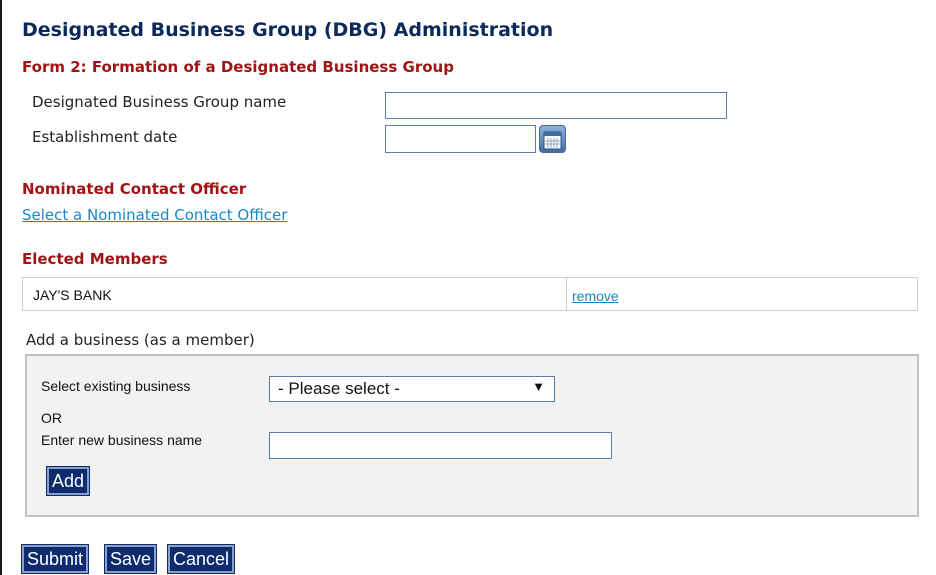 The width and height of the screenshot is (936, 575). I want to click on submit-button: Submit, so click(55, 559).